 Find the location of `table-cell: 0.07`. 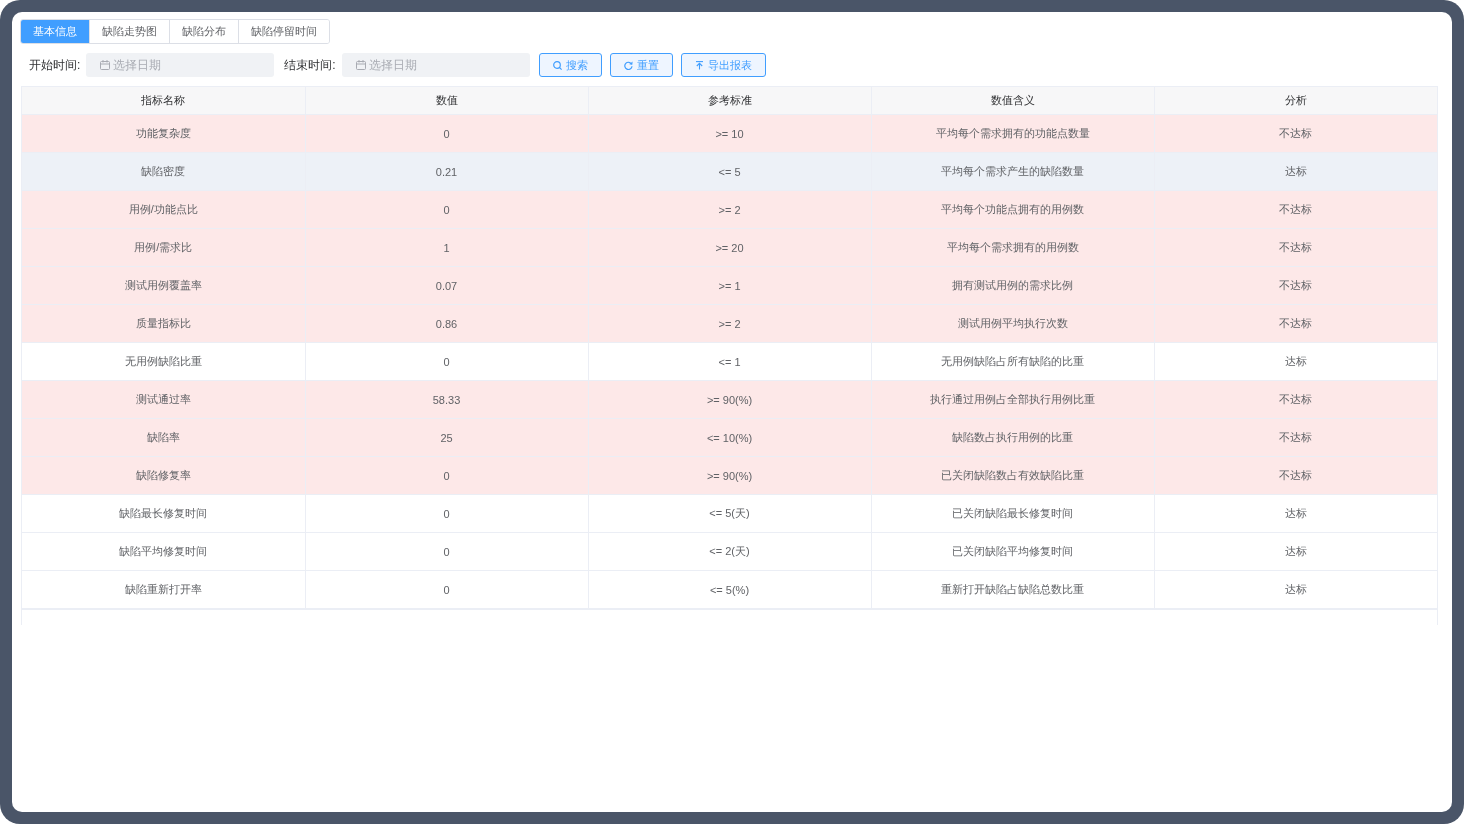

table-cell: 0.07 is located at coordinates (446, 285).